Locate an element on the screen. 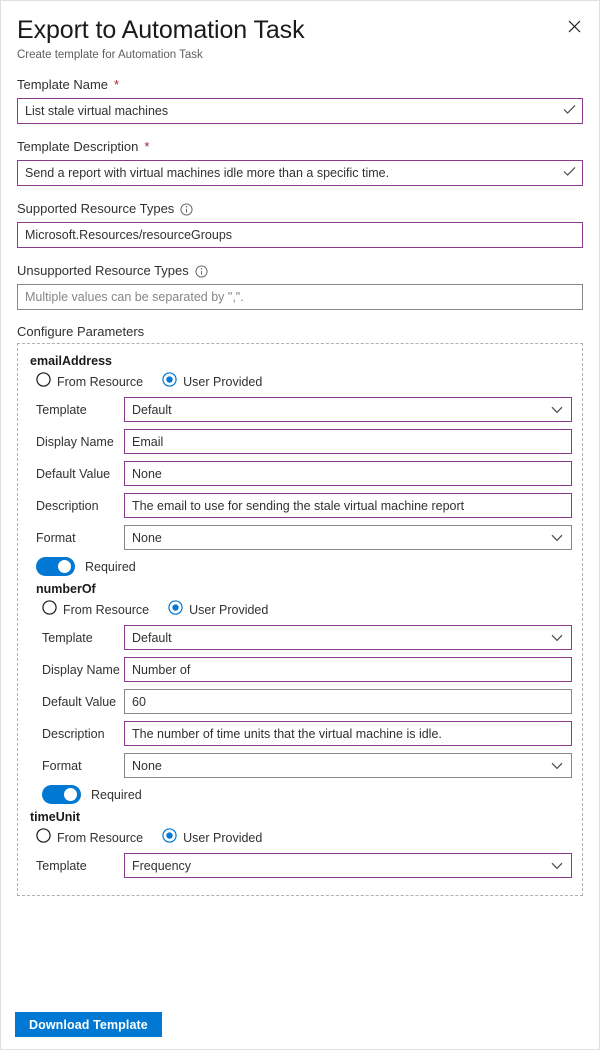 The height and width of the screenshot is (1050, 600). template-description-input is located at coordinates (300, 173).